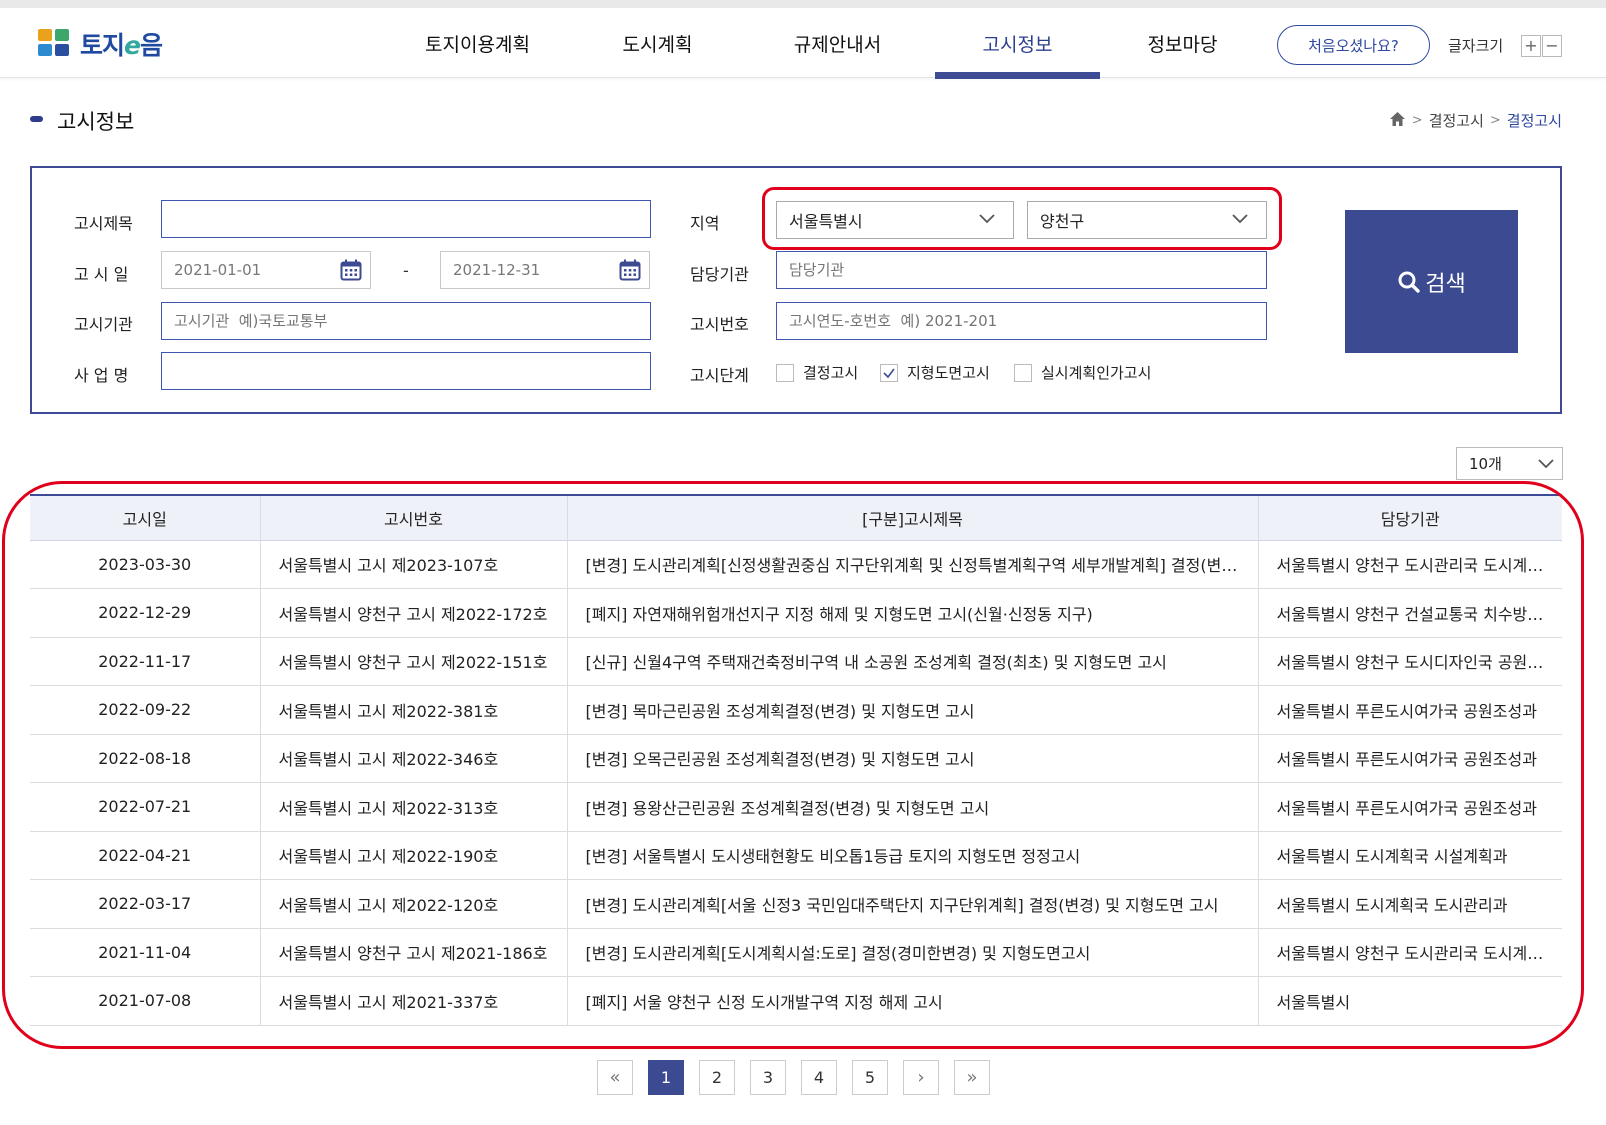 The height and width of the screenshot is (1125, 1606). What do you see at coordinates (101, 274) in the screenshot?
I see `date-label: 고 시 일` at bounding box center [101, 274].